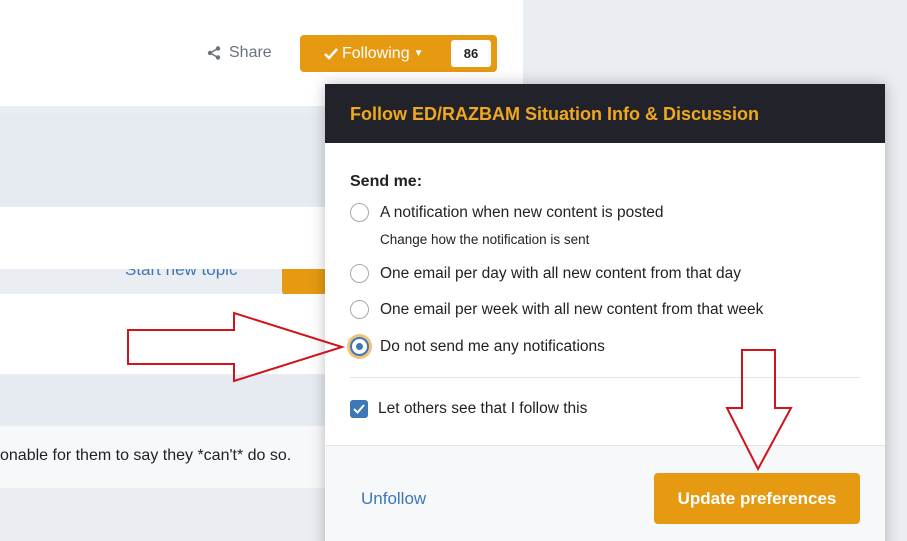  Describe the element at coordinates (483, 408) in the screenshot. I see `let-others-see-label: Let others see that I follow this` at that location.